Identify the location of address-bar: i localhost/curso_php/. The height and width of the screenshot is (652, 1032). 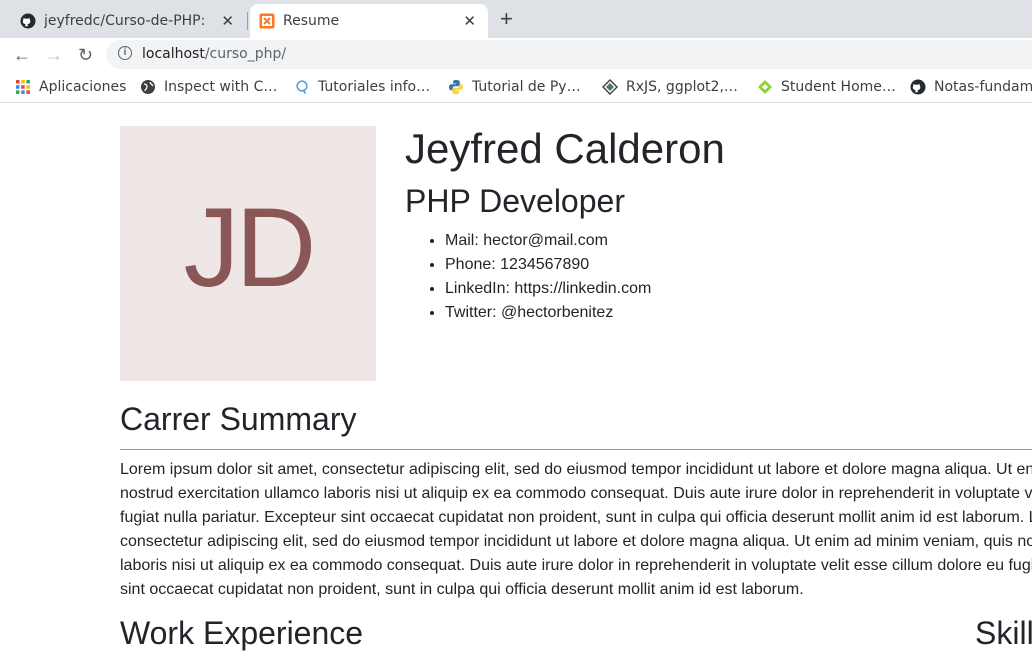
(569, 54).